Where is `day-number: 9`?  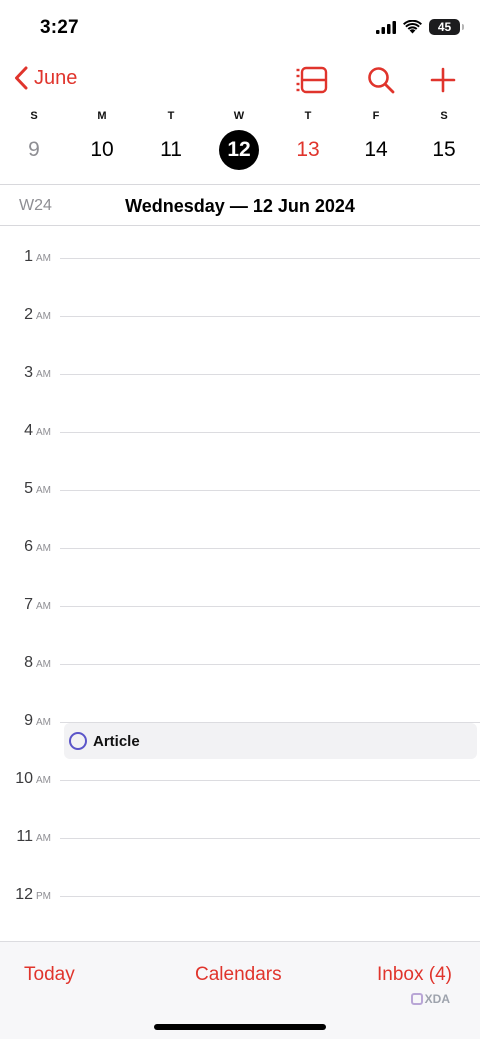 day-number: 9 is located at coordinates (34, 149).